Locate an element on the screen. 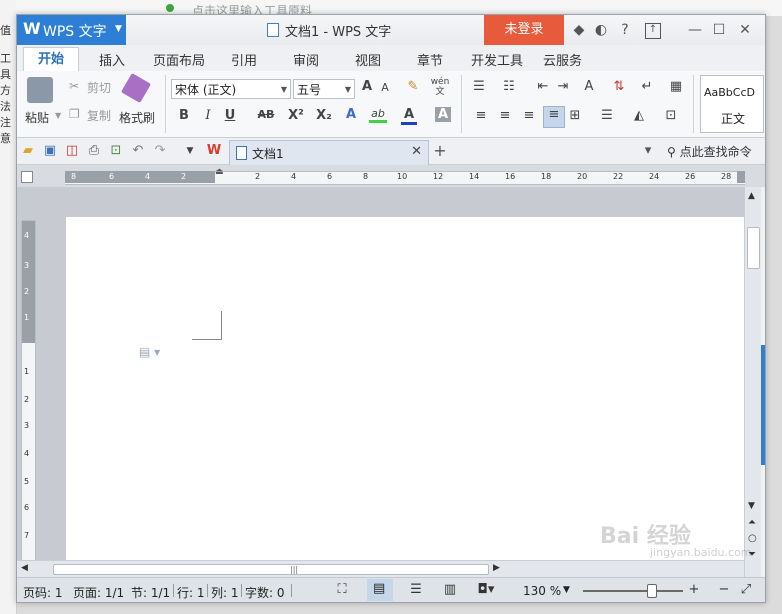  web-view-icon: ▥ is located at coordinates (450, 590).